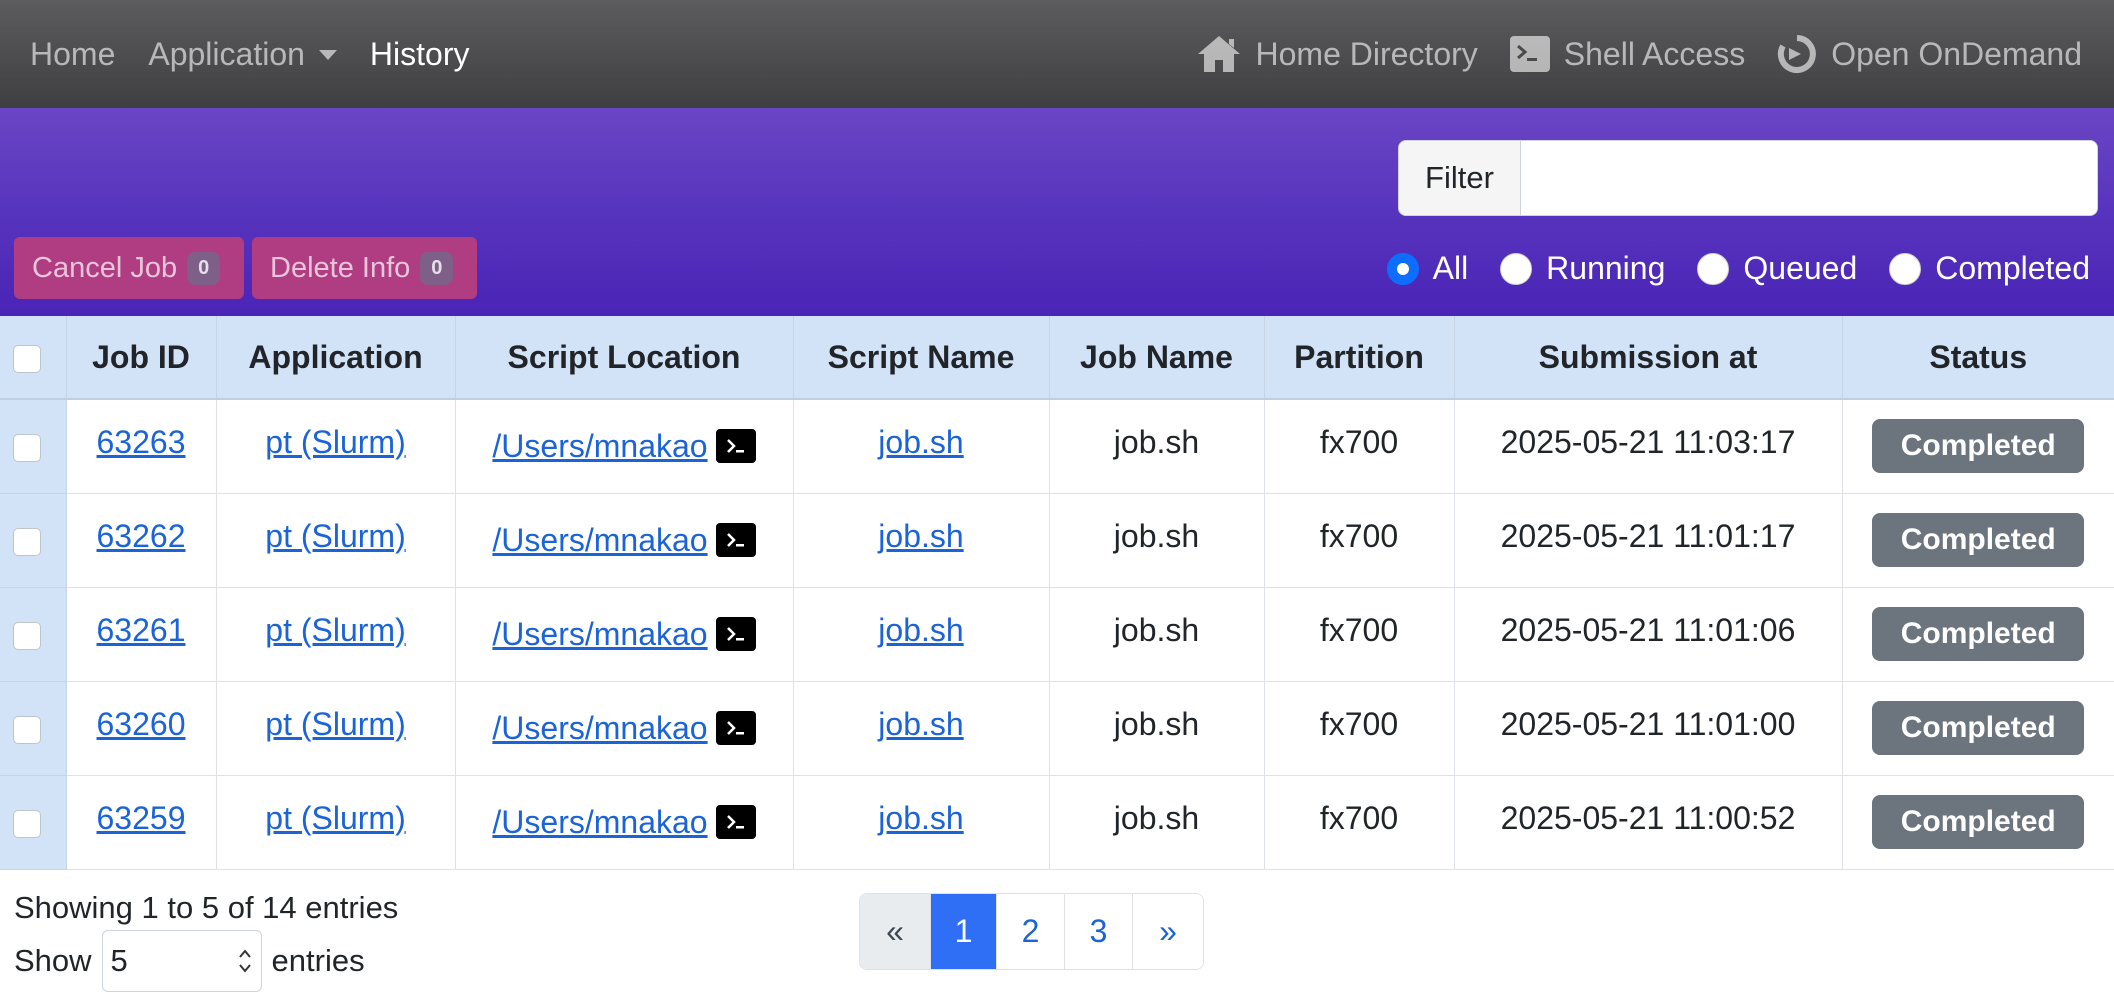 The height and width of the screenshot is (992, 2114). What do you see at coordinates (141, 724) in the screenshot?
I see `job-id-link: 63260` at bounding box center [141, 724].